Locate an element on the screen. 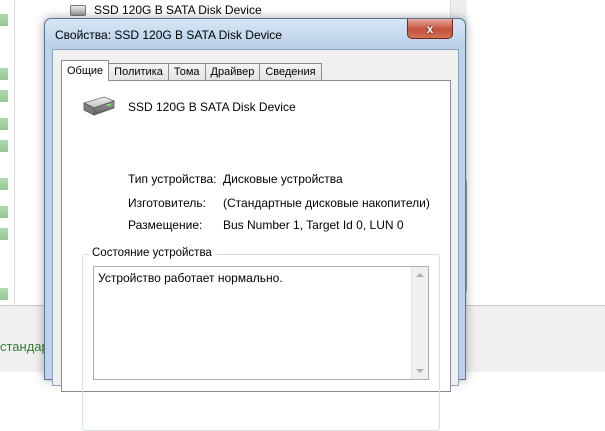  scroll-up-icon is located at coordinates (420, 275).